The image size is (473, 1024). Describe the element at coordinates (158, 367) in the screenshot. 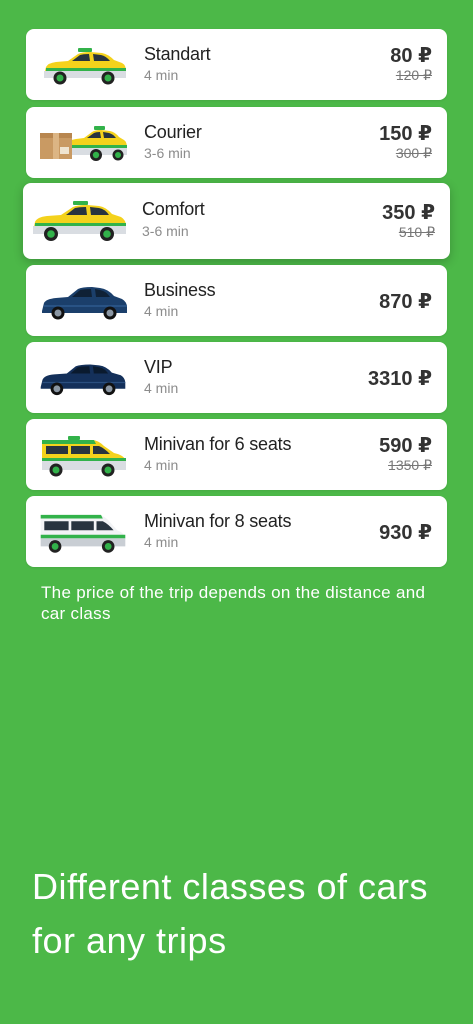

I see `car-class-name: VIP` at that location.